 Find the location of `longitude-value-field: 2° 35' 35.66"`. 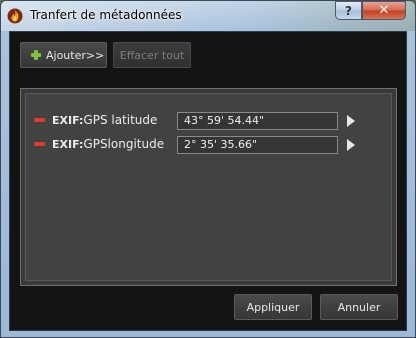

longitude-value-field: 2° 35' 35.66" is located at coordinates (257, 145).